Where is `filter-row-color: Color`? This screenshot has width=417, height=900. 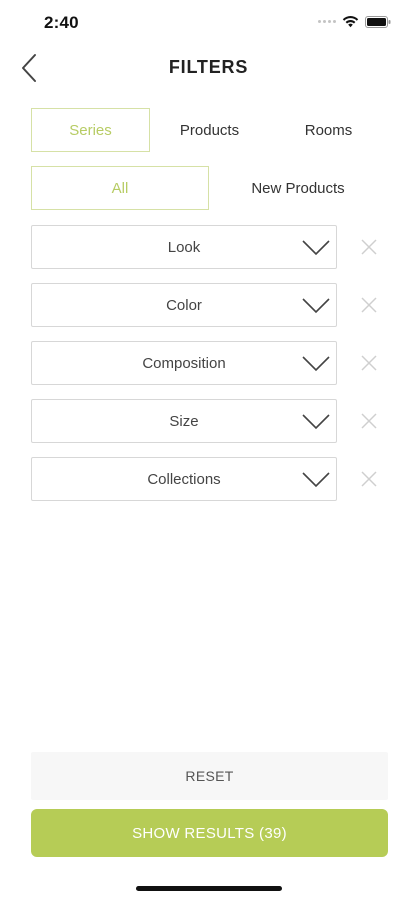 filter-row-color: Color is located at coordinates (211, 305).